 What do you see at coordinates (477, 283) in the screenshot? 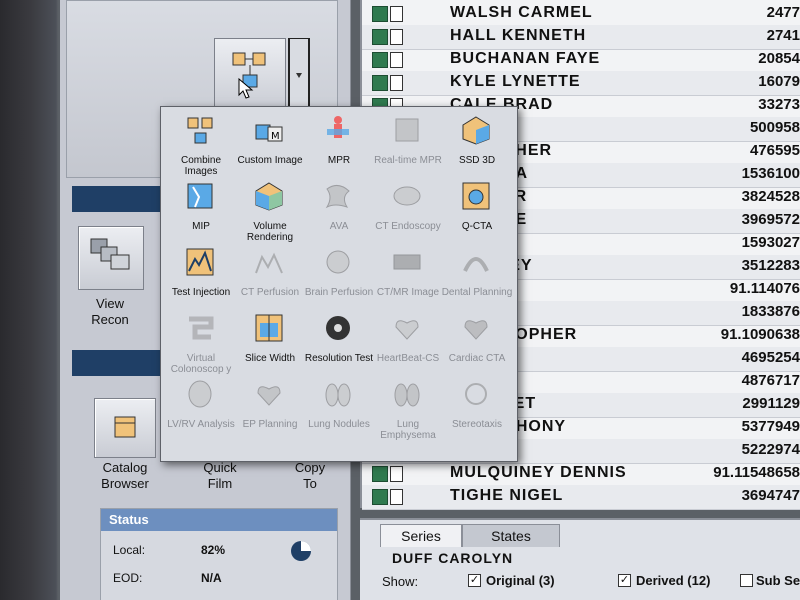
I see `popup-item-dental-planning: Dental Planning` at bounding box center [477, 283].